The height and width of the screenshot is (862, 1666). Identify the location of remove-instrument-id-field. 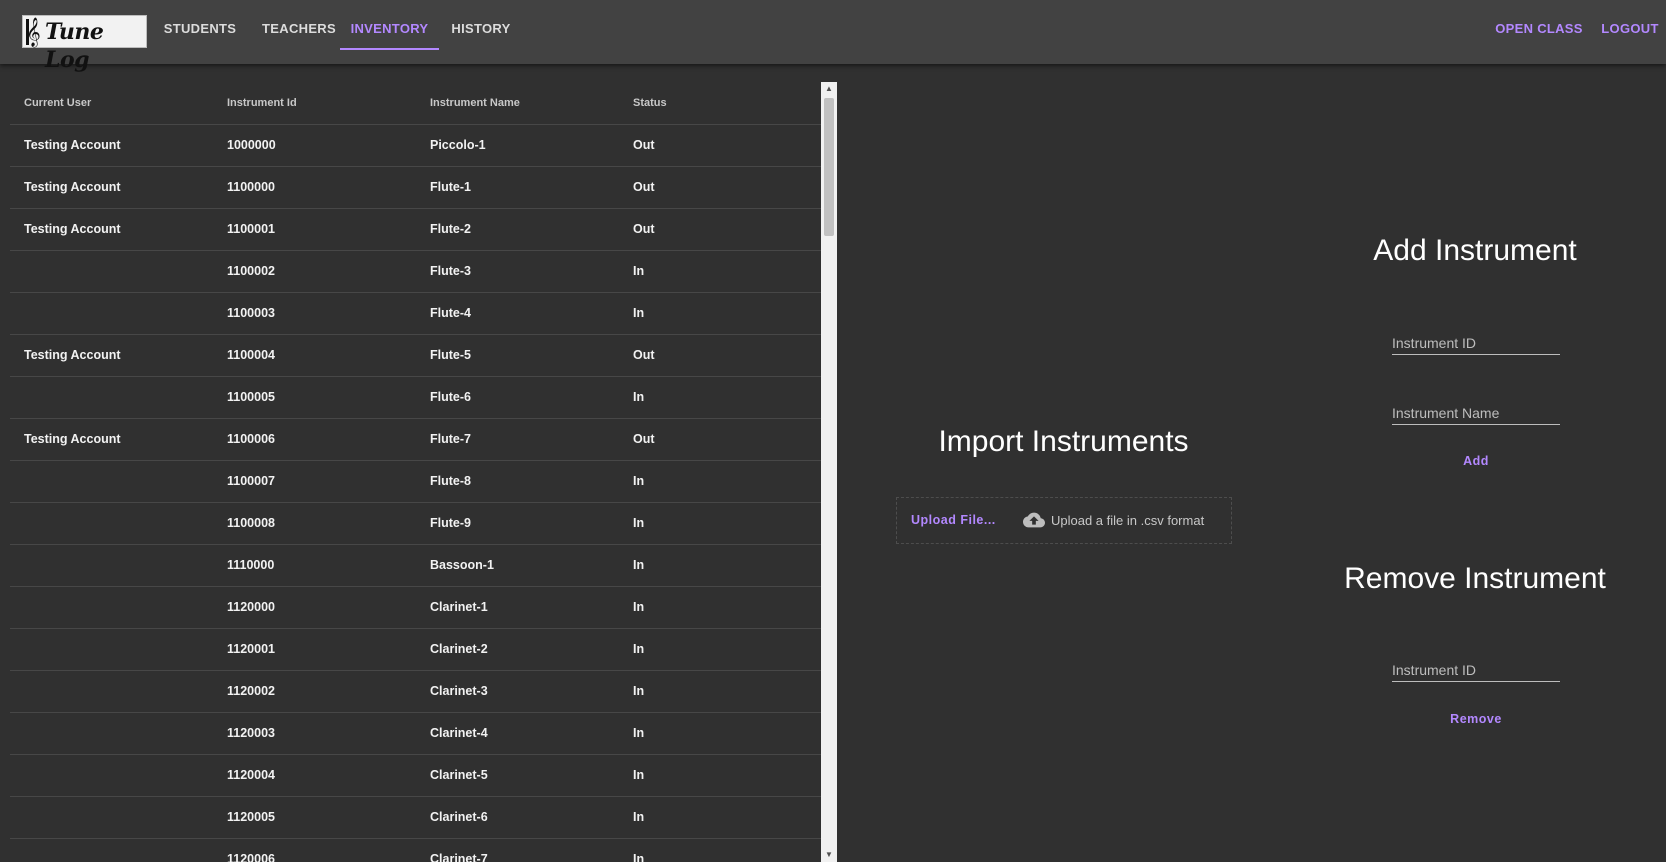
(1476, 665).